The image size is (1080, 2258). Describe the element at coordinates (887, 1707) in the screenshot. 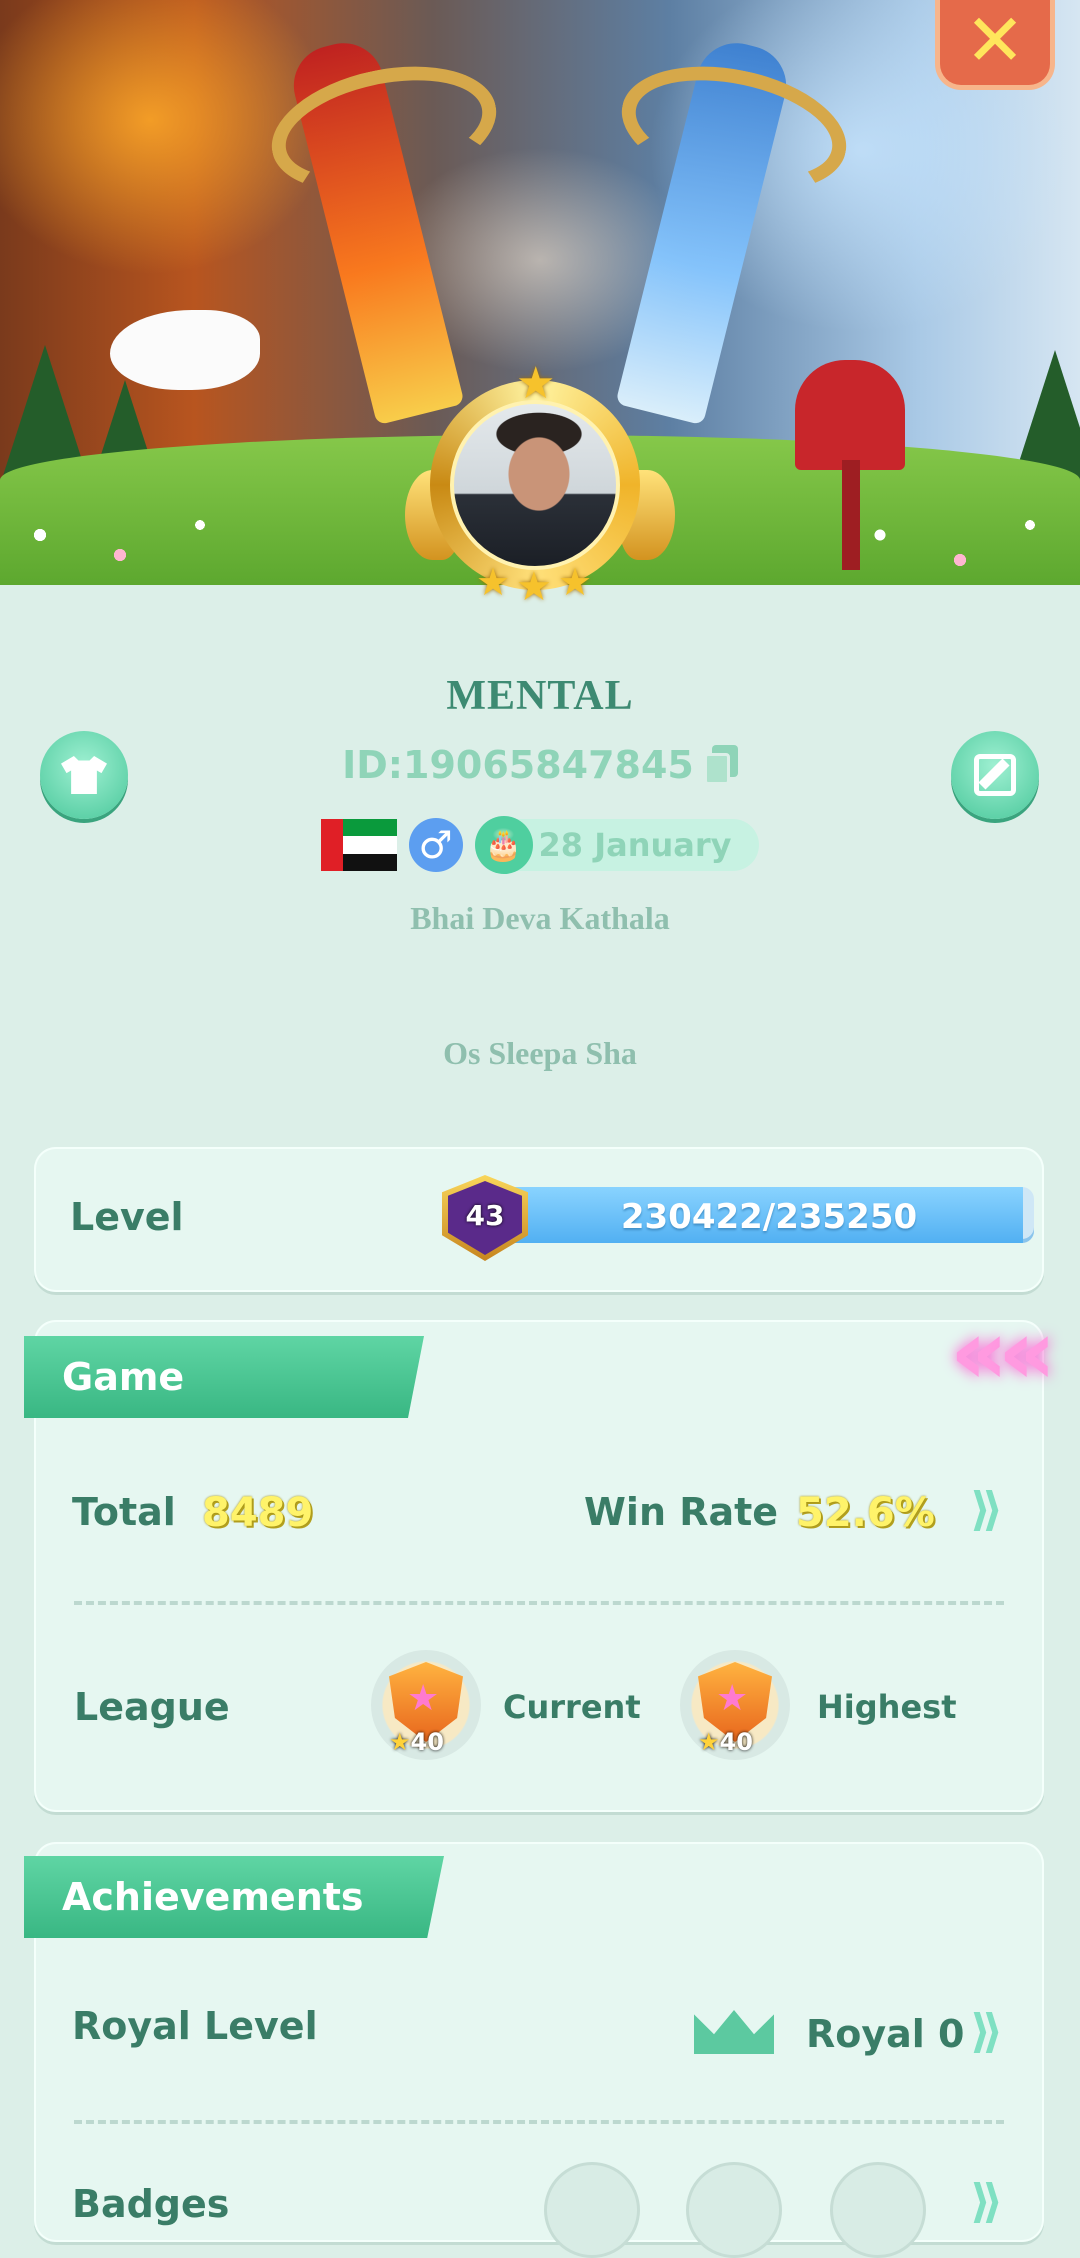

I see `highest-league-label: Highest` at that location.